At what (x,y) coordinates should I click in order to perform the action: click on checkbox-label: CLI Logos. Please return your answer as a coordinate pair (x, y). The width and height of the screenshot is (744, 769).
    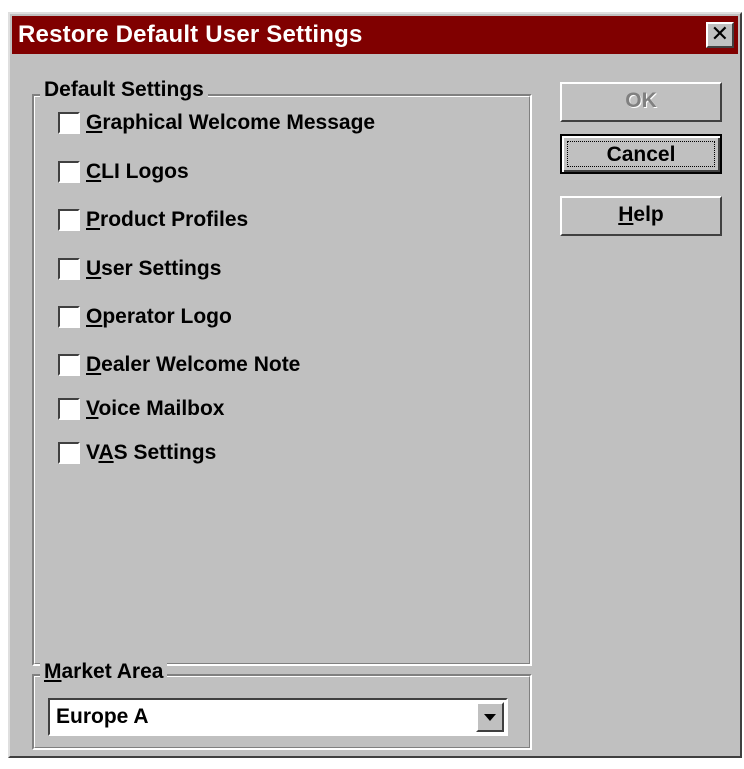
    Looking at the image, I should click on (137, 171).